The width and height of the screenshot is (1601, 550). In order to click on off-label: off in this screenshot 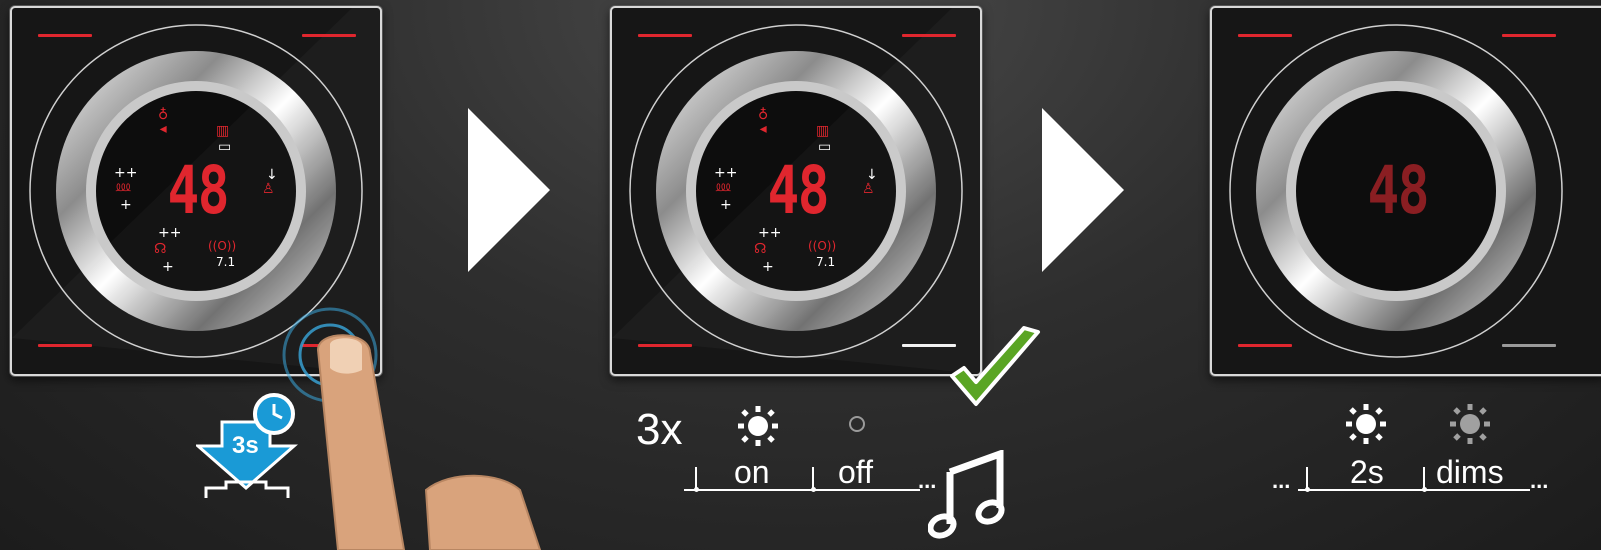, I will do `click(855, 472)`.